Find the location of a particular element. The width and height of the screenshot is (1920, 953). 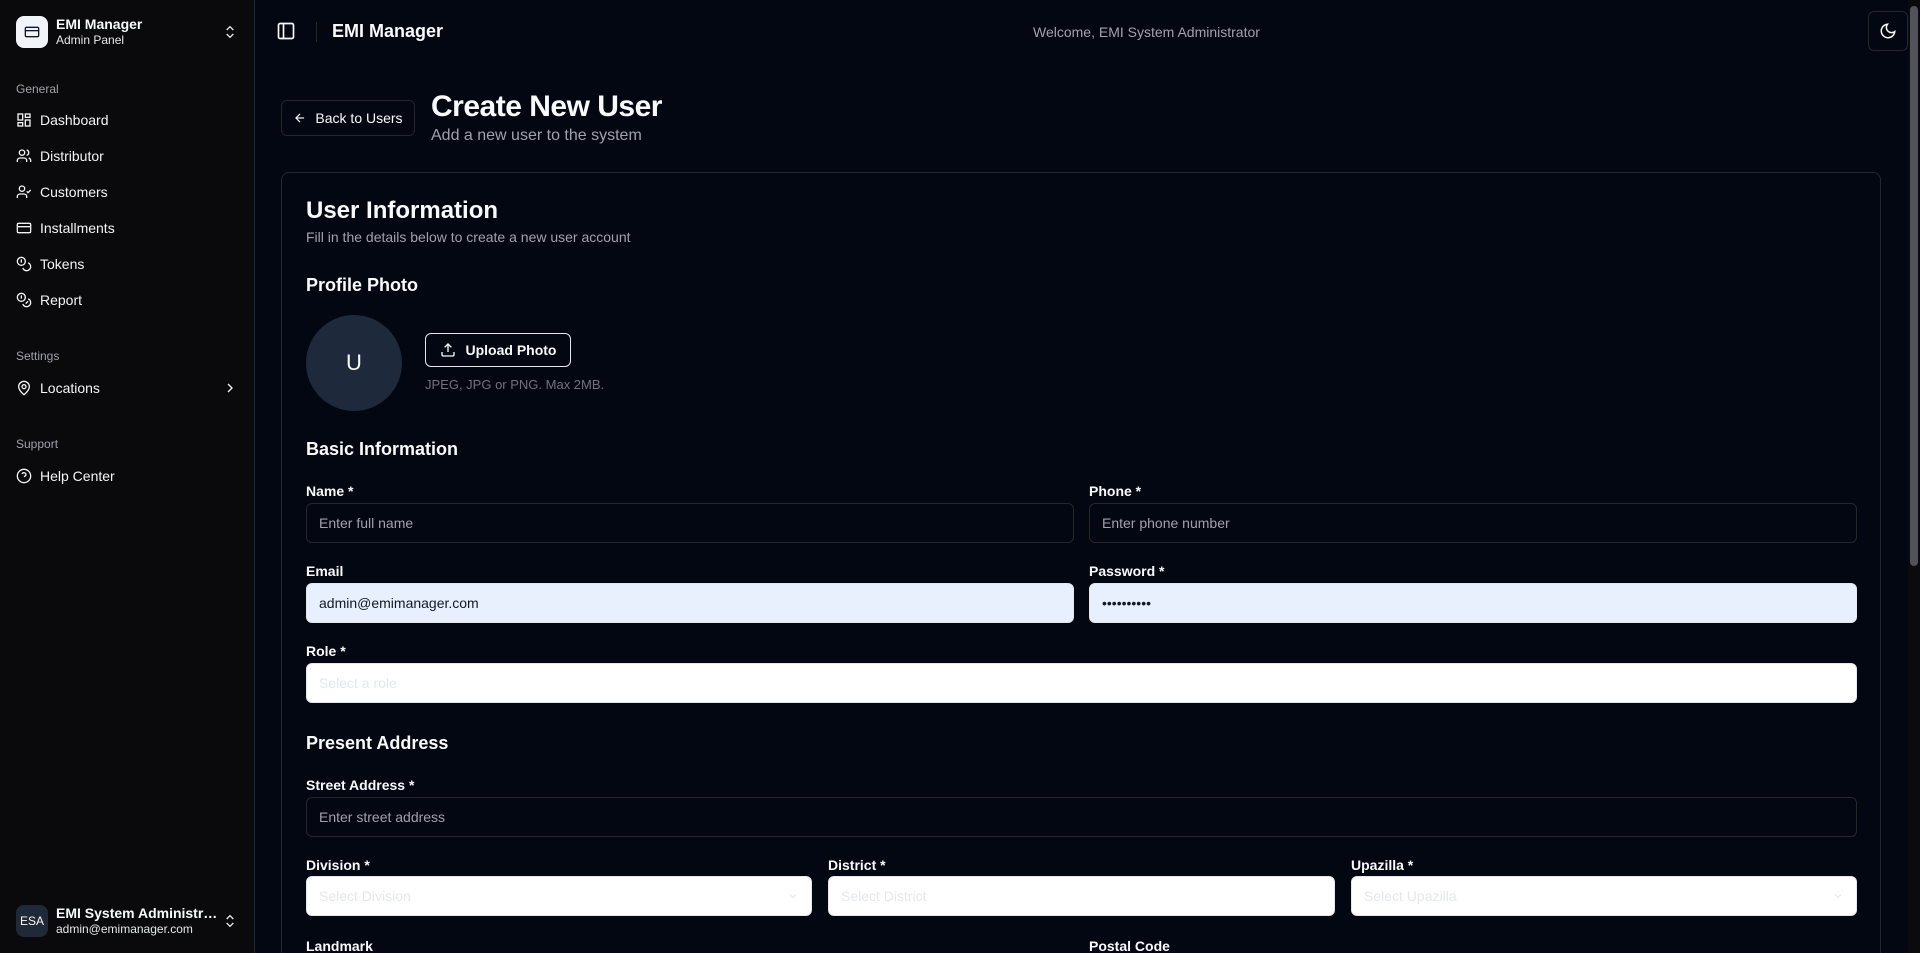

page-title: Create New User is located at coordinates (546, 106).